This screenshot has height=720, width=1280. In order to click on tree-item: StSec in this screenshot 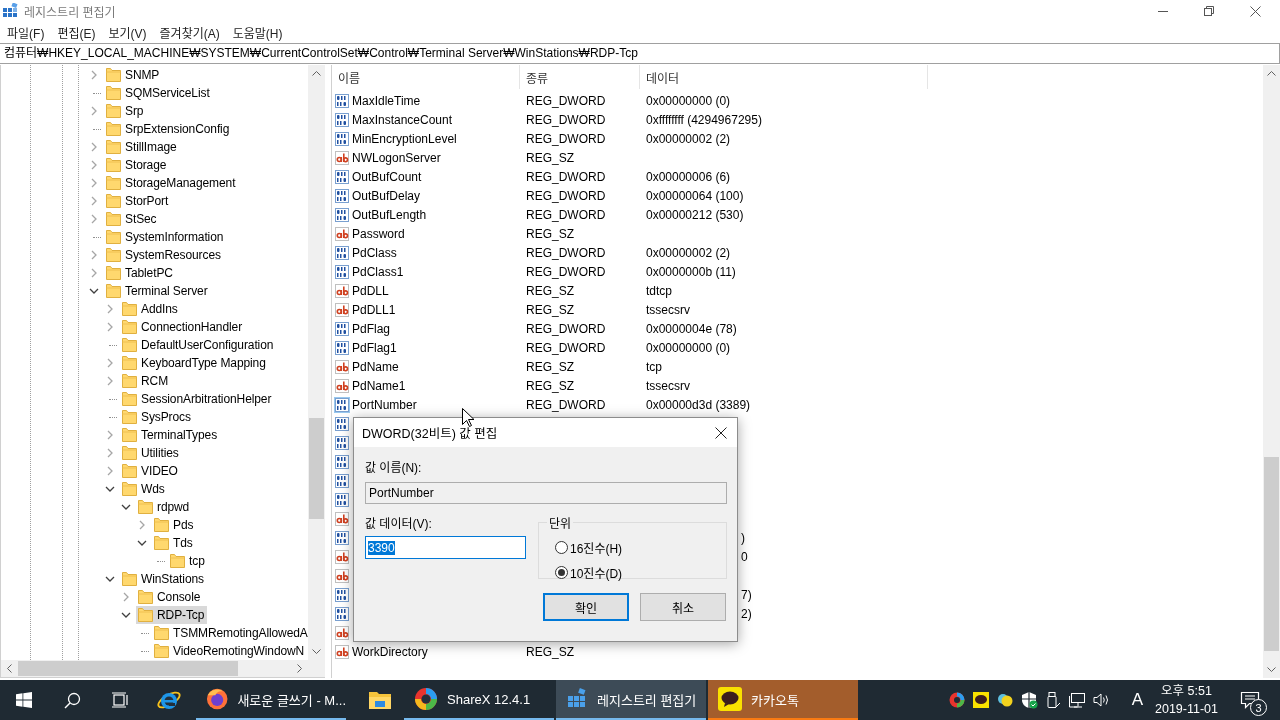, I will do `click(132, 219)`.